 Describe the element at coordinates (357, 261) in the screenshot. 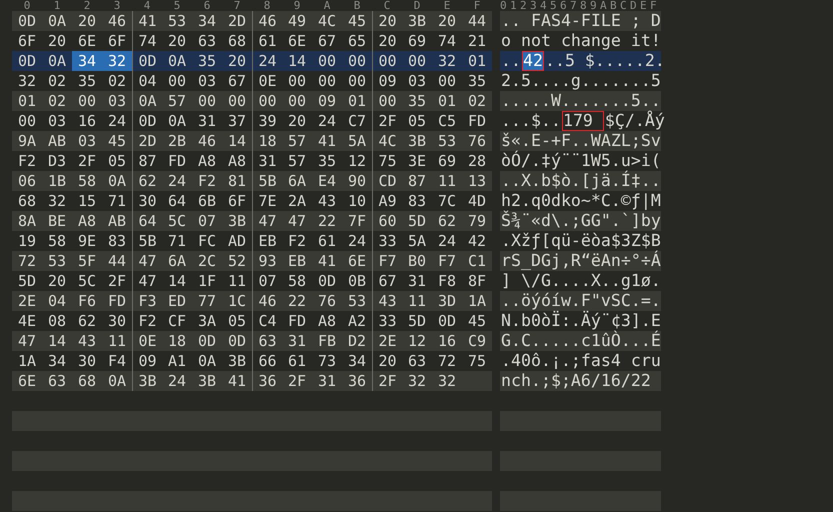

I see `hex-byte: 6E` at that location.